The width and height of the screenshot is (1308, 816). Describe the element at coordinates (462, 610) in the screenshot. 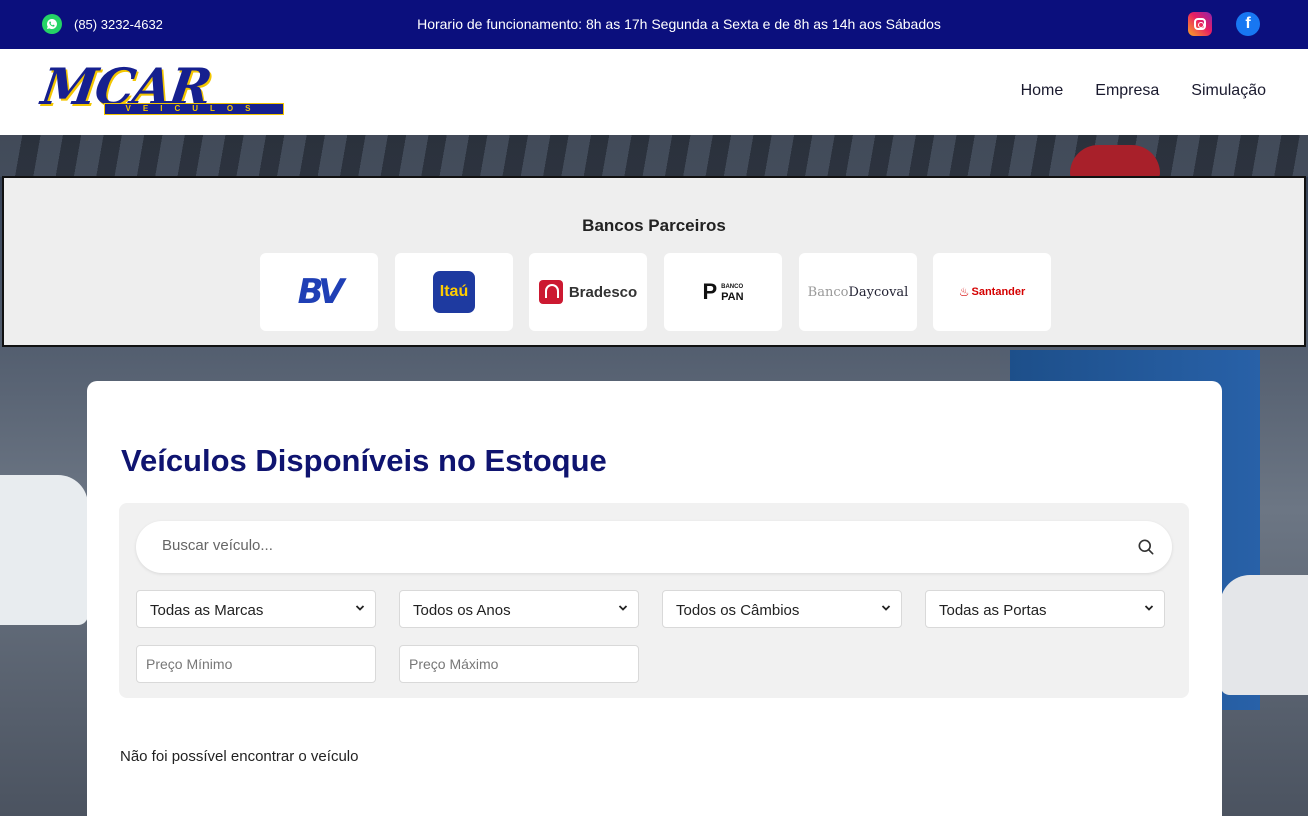

I see `year-select-value: Todos os Anos` at that location.